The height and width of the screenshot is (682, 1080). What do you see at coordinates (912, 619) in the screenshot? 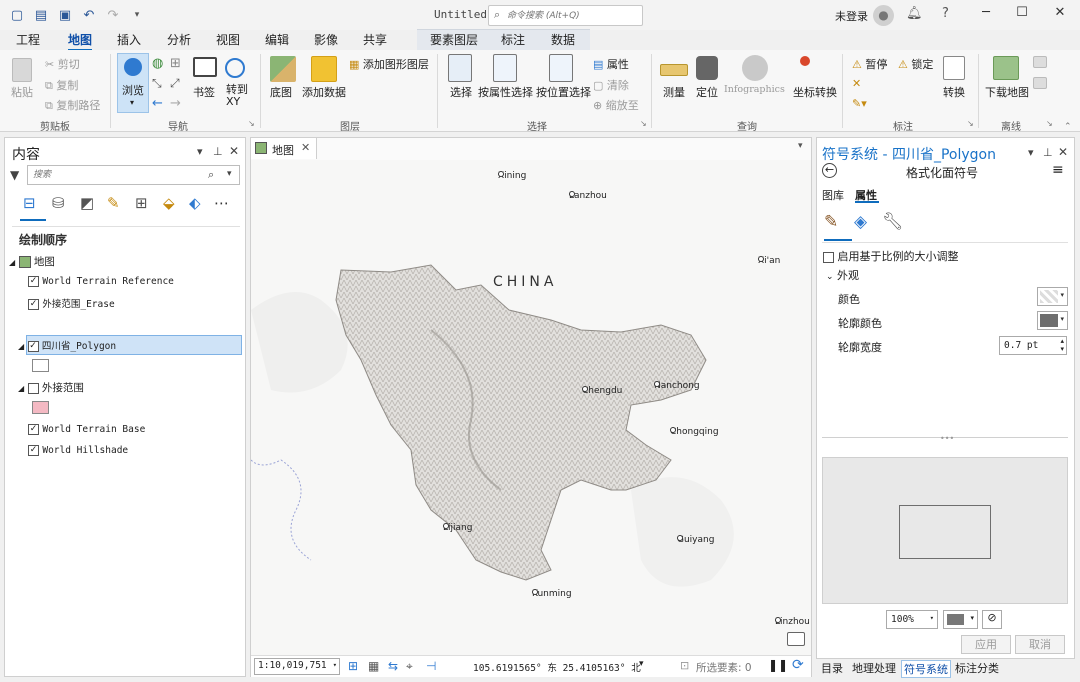
I see `preview-zoom-combobox: 100% ▾` at bounding box center [912, 619].